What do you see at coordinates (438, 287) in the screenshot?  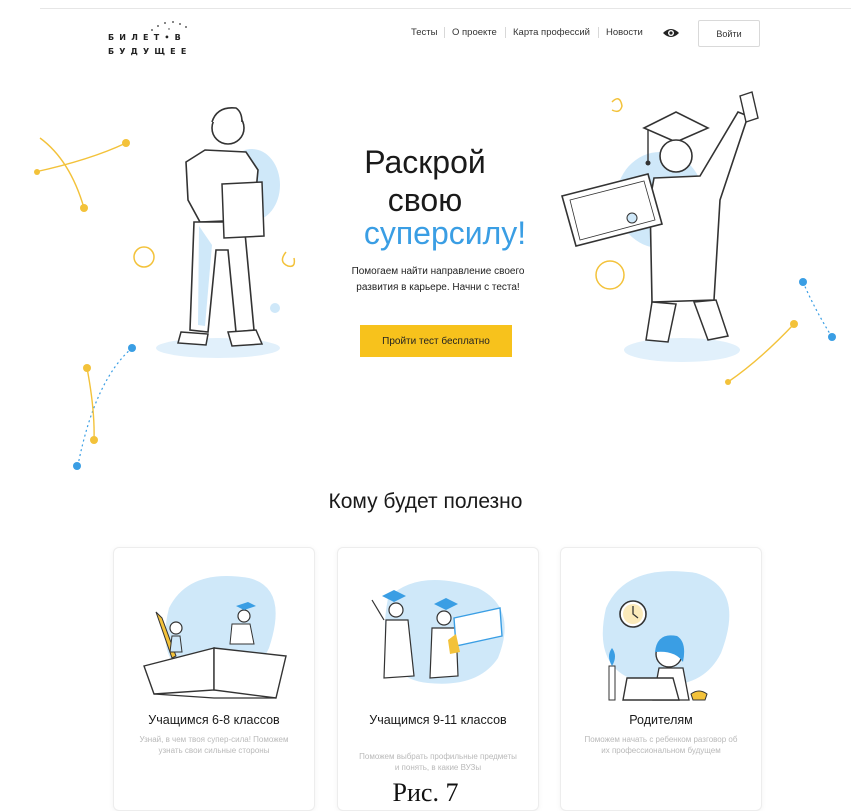 I see `hero-subtitle-line2: развития в карьере. Начни с теста!` at bounding box center [438, 287].